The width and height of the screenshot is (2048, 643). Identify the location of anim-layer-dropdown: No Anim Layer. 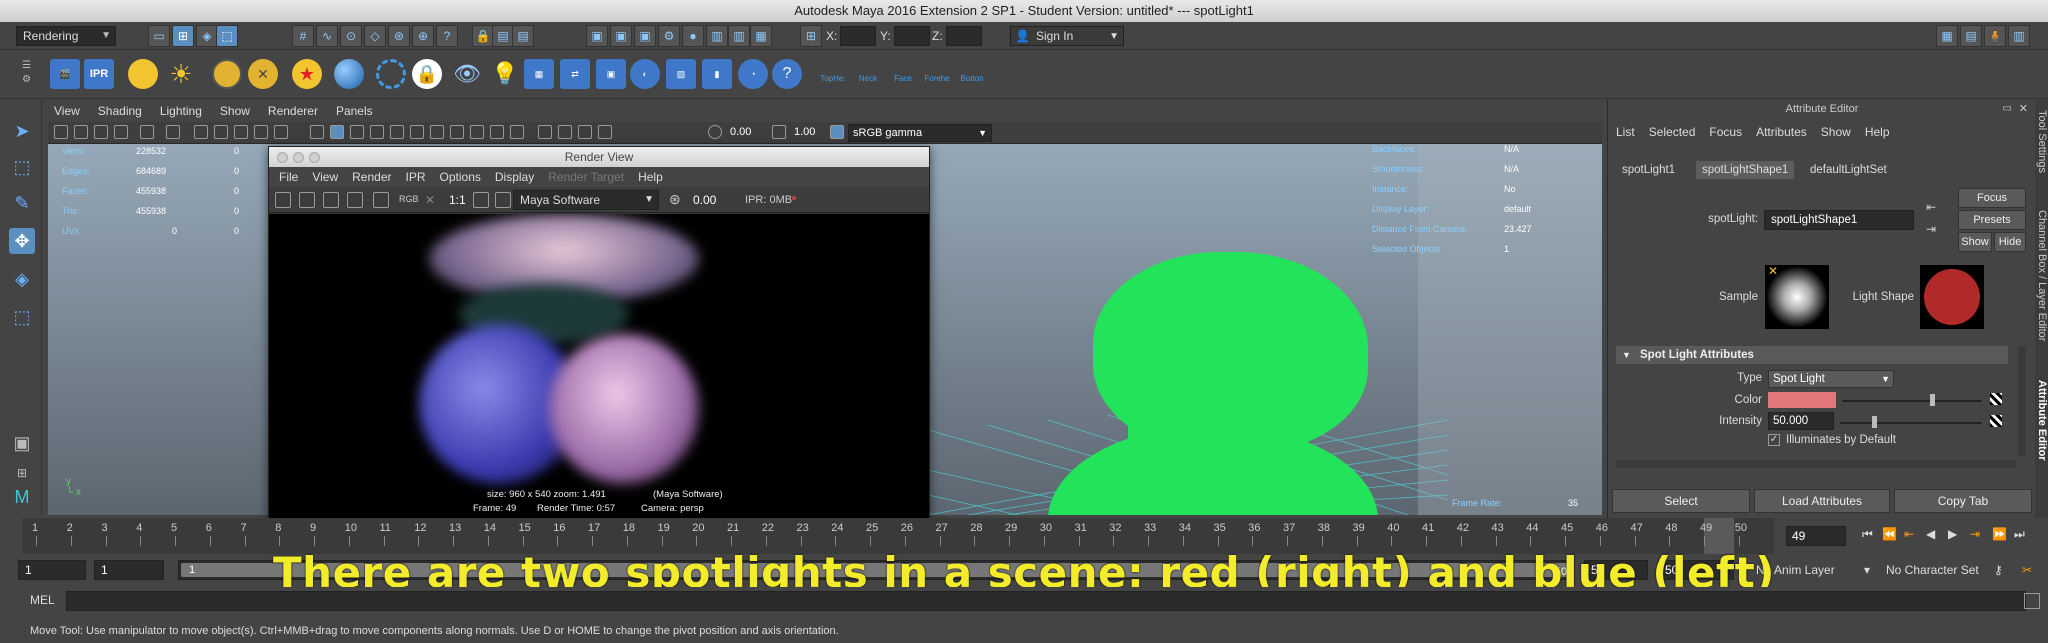
(1812, 570).